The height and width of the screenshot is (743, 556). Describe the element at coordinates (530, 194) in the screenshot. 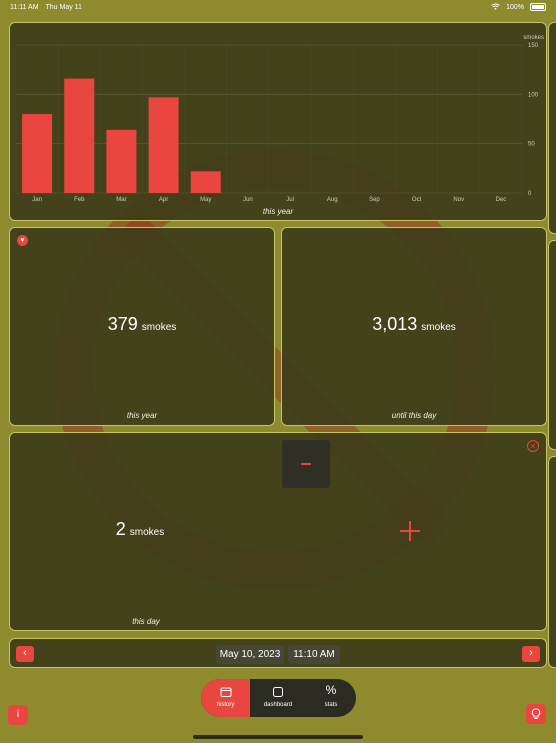

I see `y-tick-label: 0` at that location.